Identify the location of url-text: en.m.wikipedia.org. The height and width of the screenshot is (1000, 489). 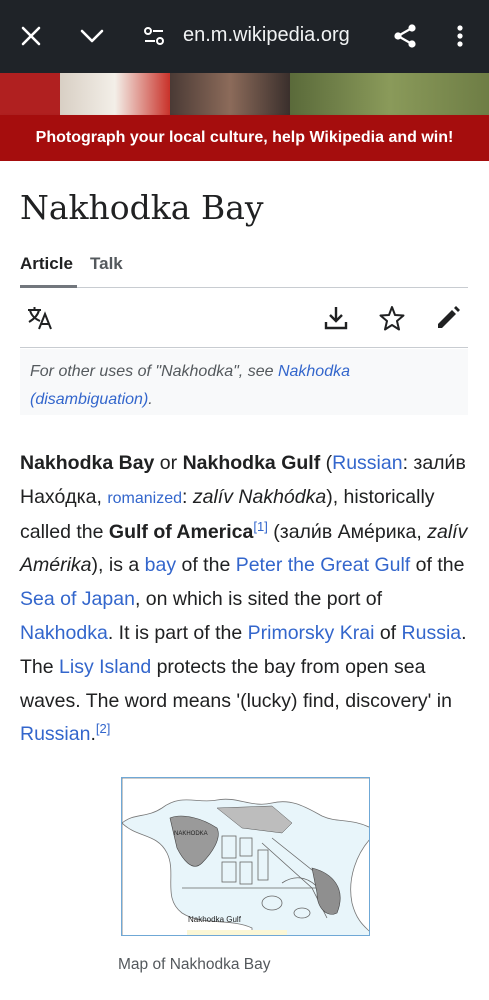
(266, 35).